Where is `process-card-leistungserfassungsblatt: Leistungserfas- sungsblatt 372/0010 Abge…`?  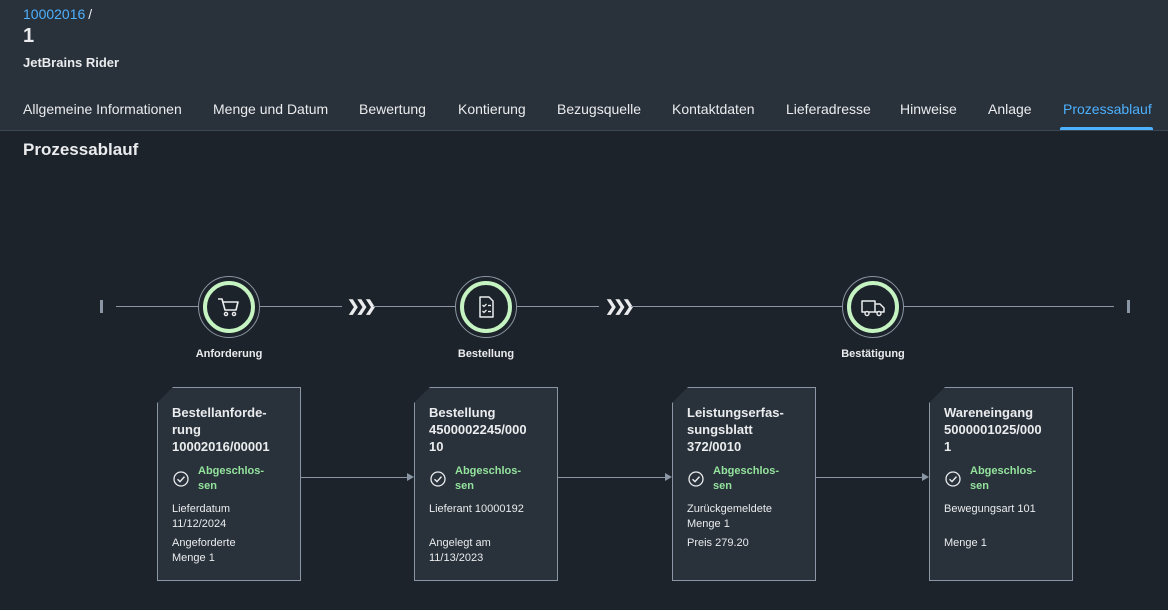 process-card-leistungserfassungsblatt: Leistungserfas- sungsblatt 372/0010 Abge… is located at coordinates (744, 484).